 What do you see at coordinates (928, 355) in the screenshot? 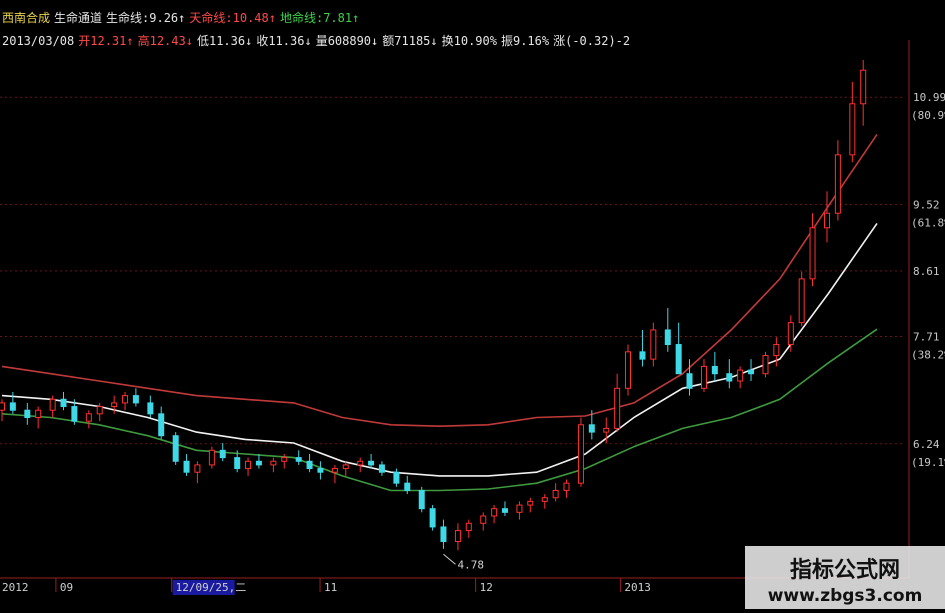
I see `y-tick-pct-3: (38.2%)` at bounding box center [928, 355].